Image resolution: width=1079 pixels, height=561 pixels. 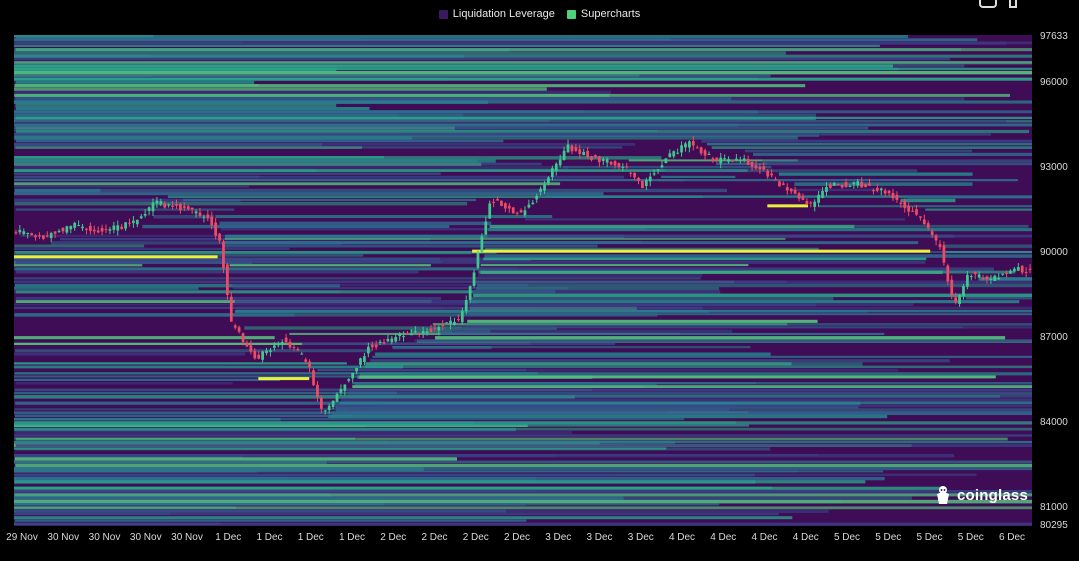 I want to click on x-tick-label: 2 Dec, so click(x=434, y=537).